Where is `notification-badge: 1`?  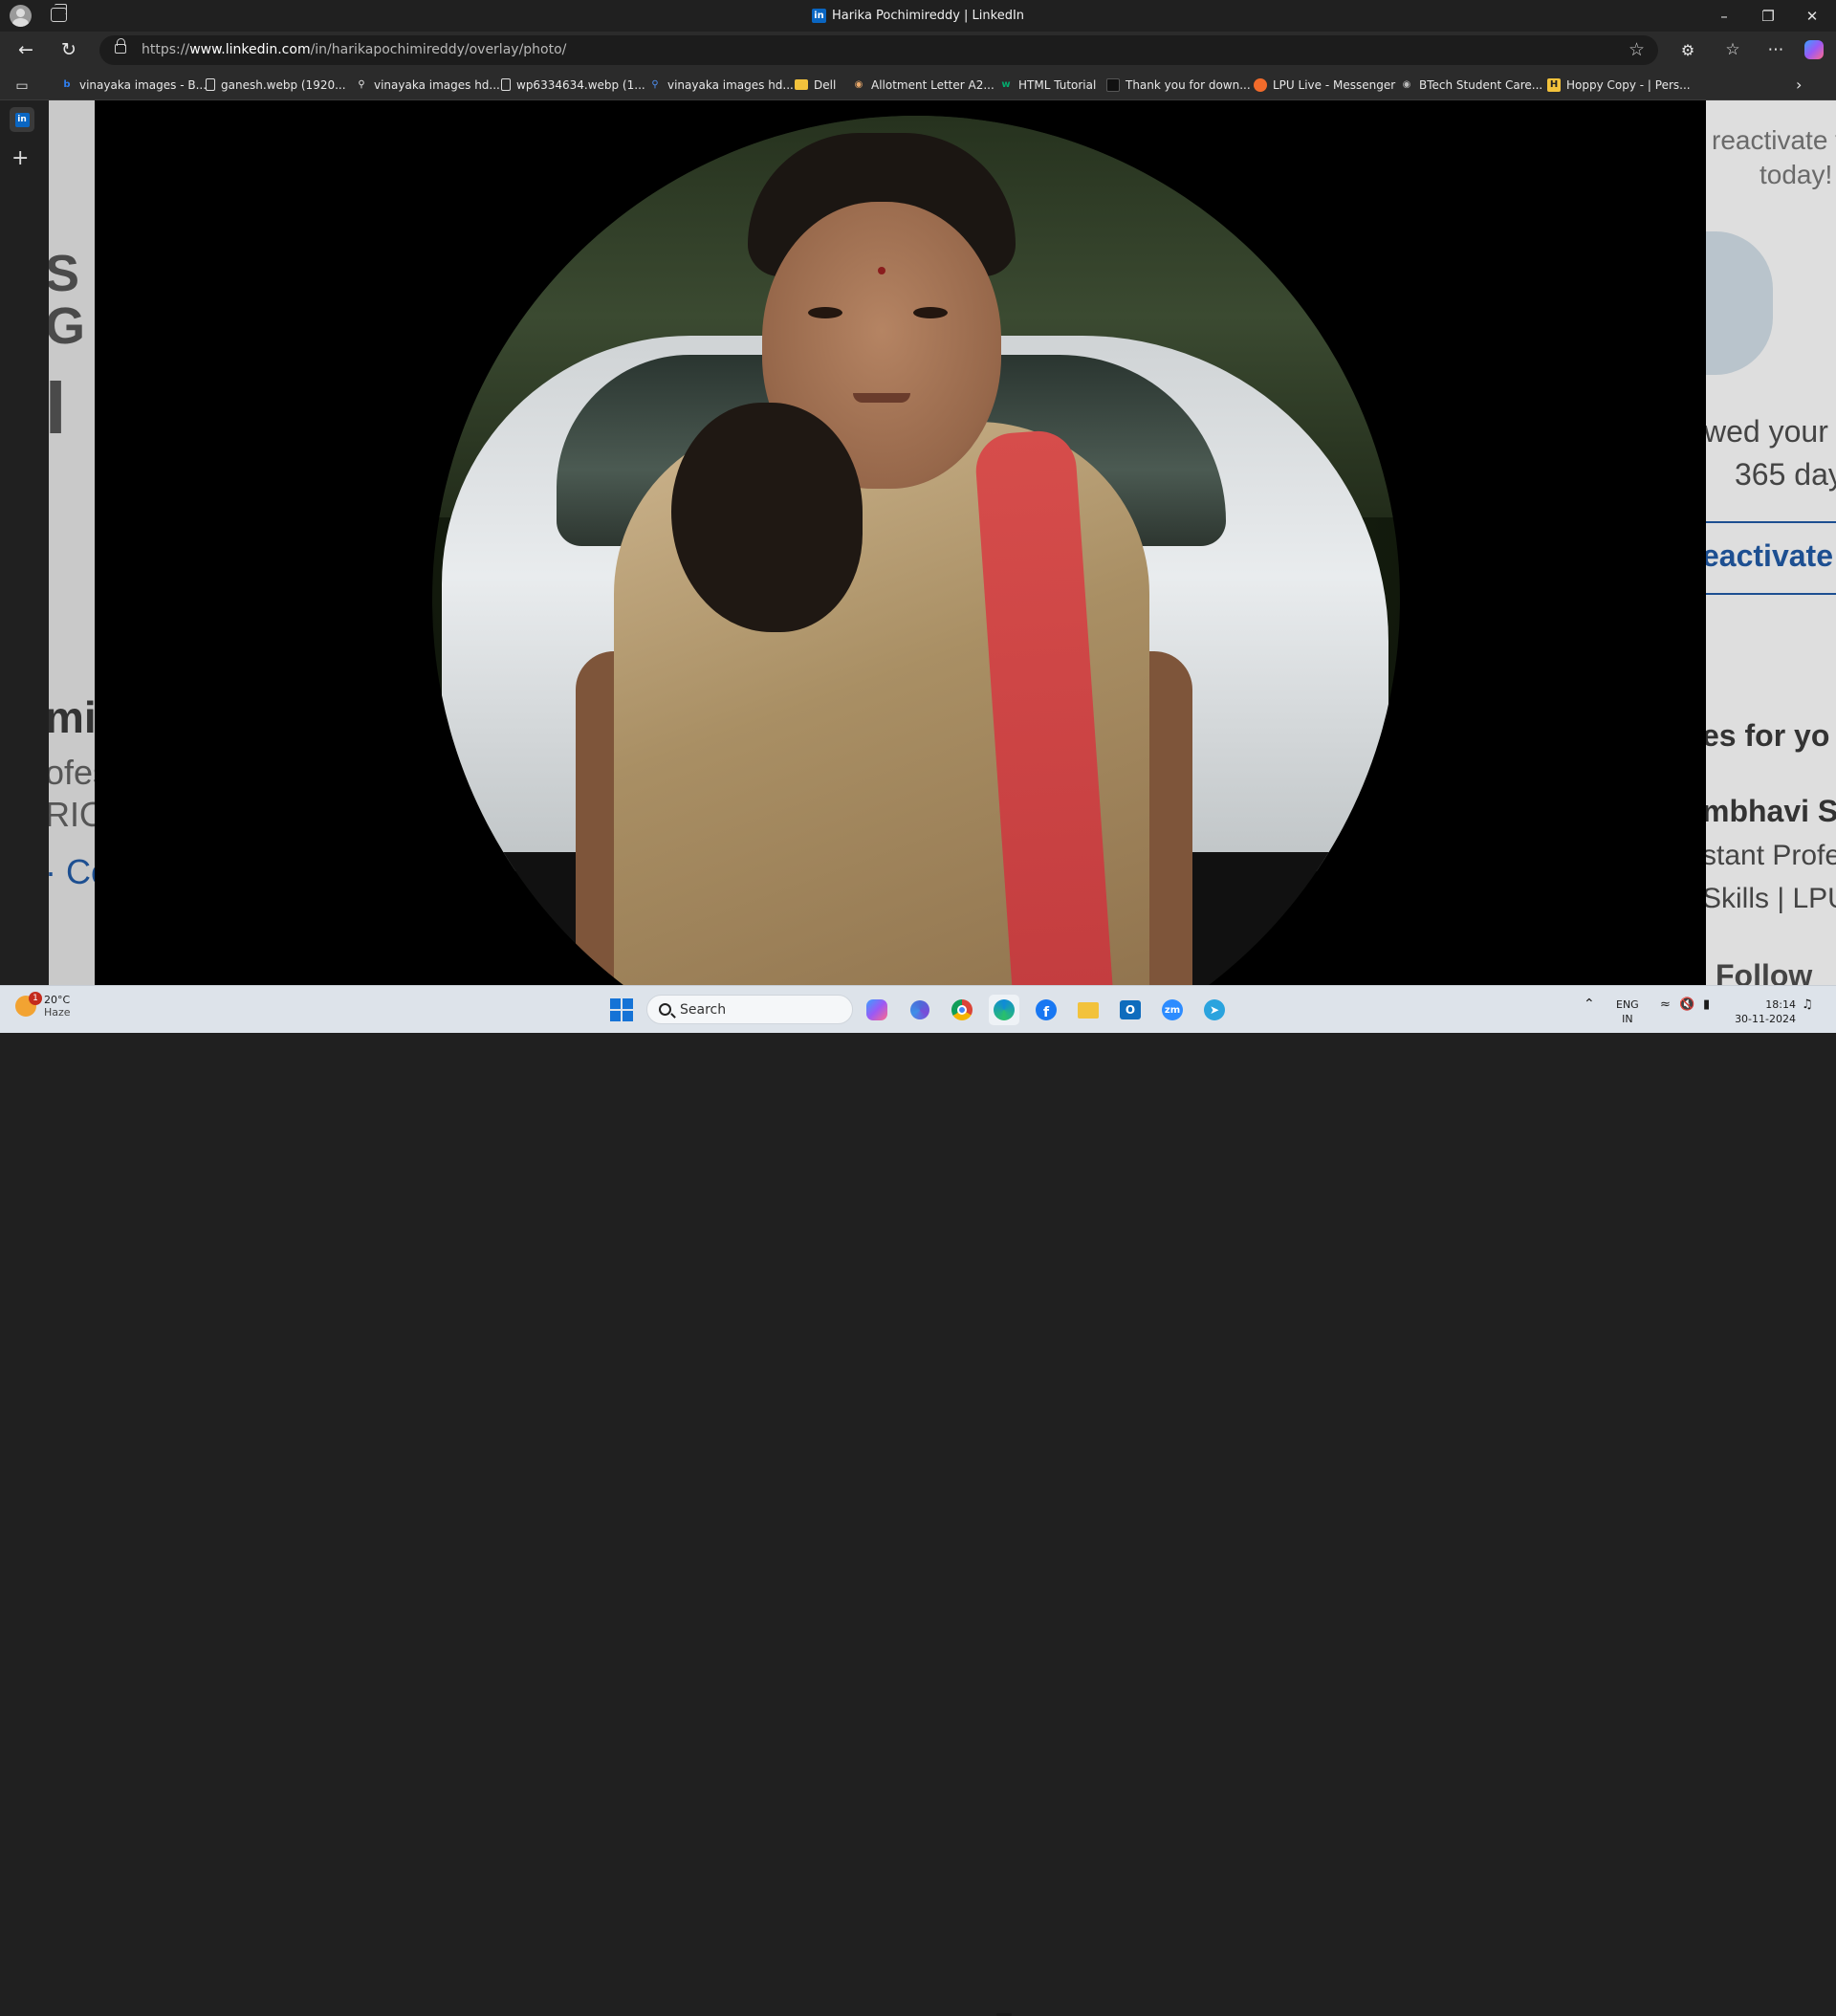 notification-badge: 1 is located at coordinates (36, 999).